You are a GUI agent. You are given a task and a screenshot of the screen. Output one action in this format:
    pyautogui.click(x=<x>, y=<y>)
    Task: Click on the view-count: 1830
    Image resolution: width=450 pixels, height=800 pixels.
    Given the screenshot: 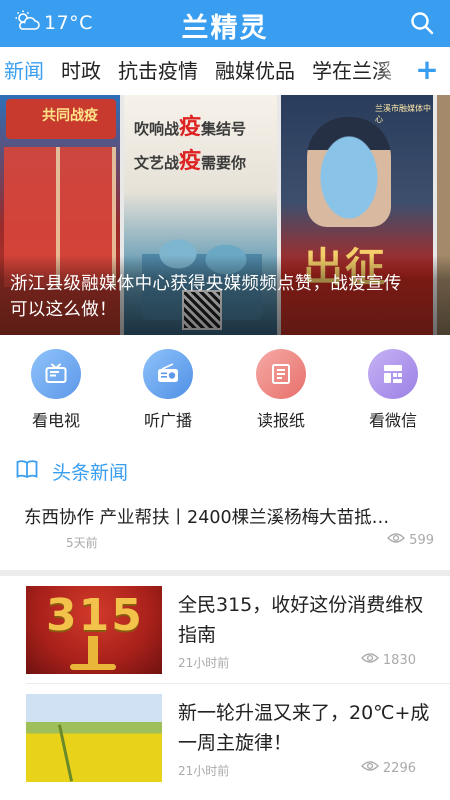 What is the action you would take?
    pyautogui.click(x=388, y=660)
    